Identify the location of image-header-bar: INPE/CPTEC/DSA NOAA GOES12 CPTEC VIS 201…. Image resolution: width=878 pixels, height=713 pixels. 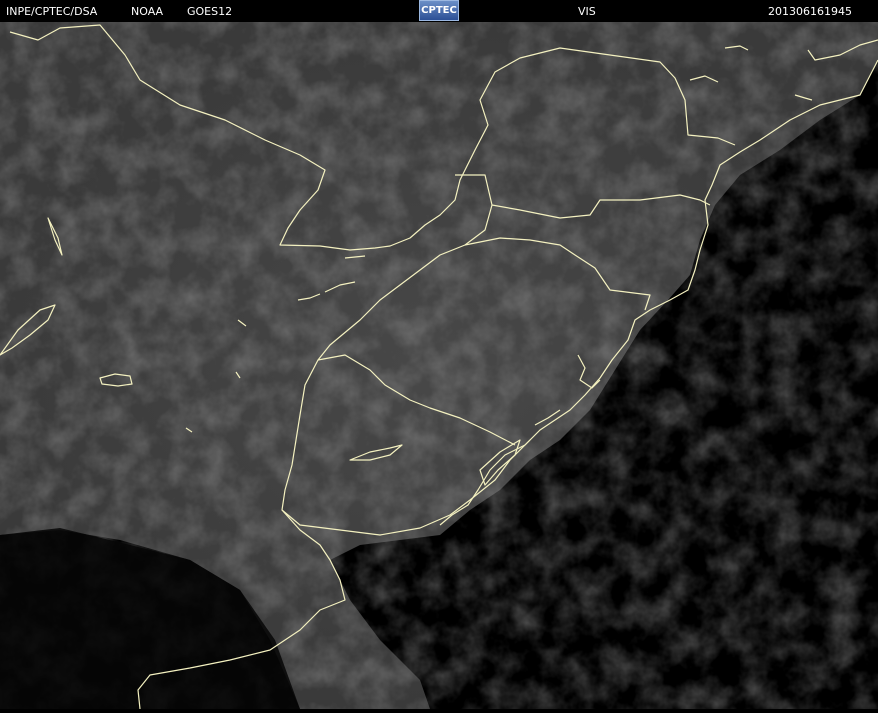
(439, 11).